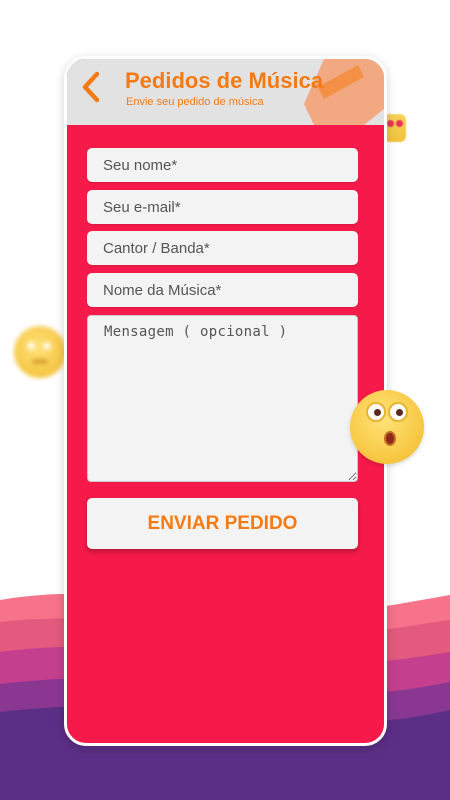 The width and height of the screenshot is (450, 800). Describe the element at coordinates (224, 80) in the screenshot. I see `page-title: Pedidos de Música` at that location.